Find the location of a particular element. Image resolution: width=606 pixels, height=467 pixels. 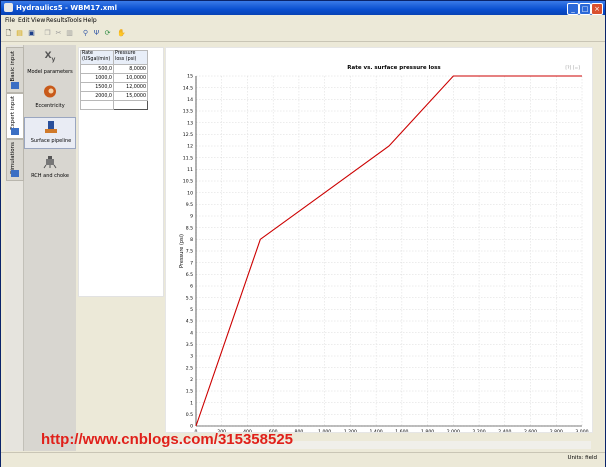

grid-cell: 1000,0 is located at coordinates (97, 78).